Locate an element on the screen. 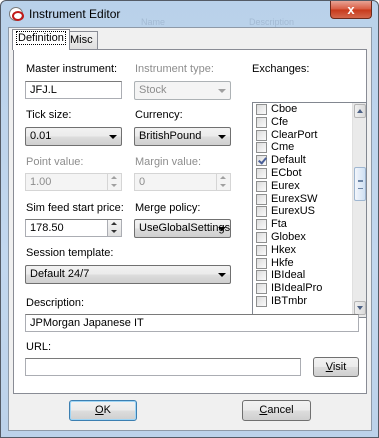 The width and height of the screenshot is (379, 438). exchanges-label: Exchanges: is located at coordinates (281, 69).